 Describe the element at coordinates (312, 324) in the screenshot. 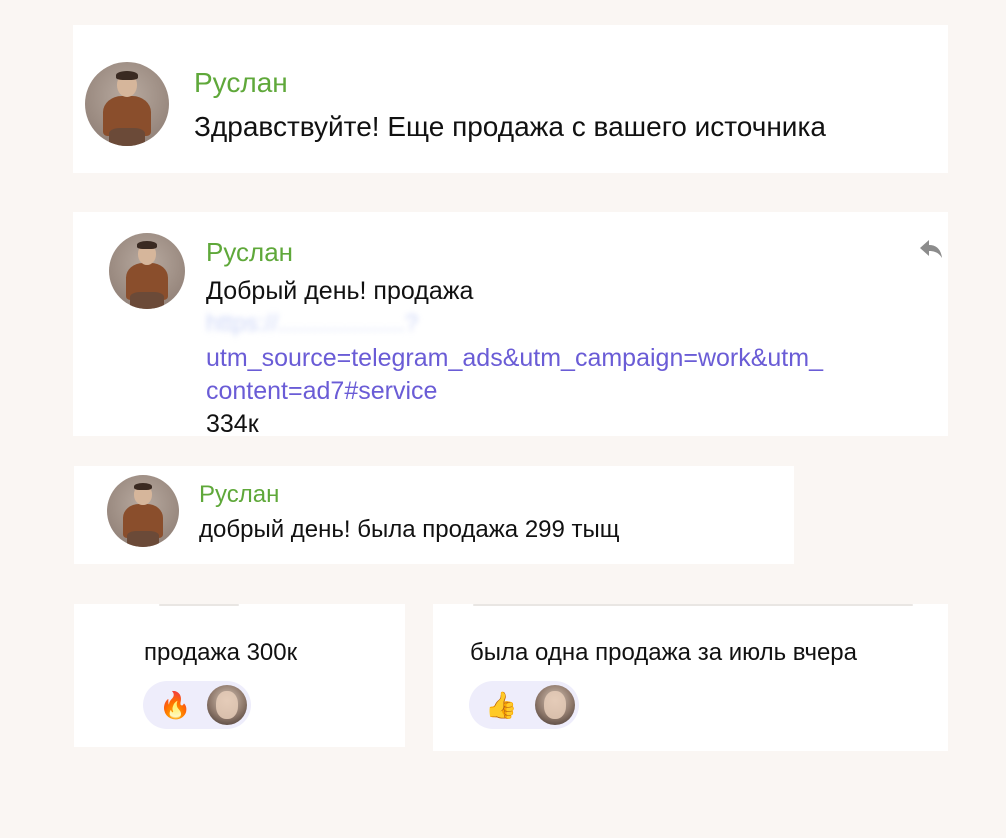

I see `link-hidden-part: https://...................?` at that location.